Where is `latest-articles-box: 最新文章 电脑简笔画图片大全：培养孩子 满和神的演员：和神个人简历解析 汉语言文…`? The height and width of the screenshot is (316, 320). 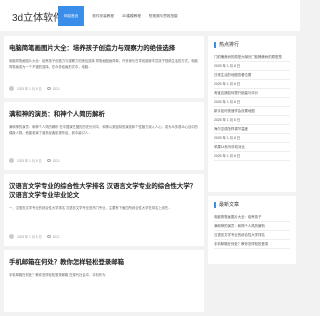
latest-articles-box: 最新文章 电脑简笔画图片大全：培养孩子 满和神的演员：和神个人简历解析 汉语言文… is located at coordinates (252, 230).